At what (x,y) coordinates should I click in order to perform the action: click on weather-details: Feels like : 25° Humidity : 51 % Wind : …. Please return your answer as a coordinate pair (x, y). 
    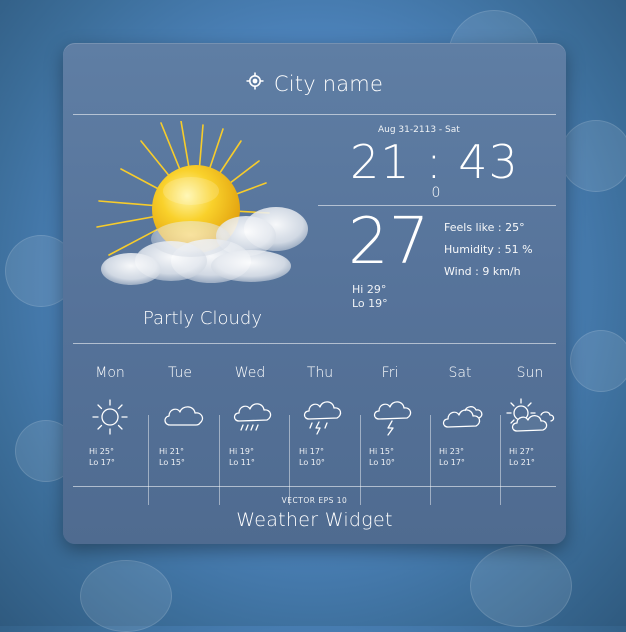
    Looking at the image, I should click on (488, 250).